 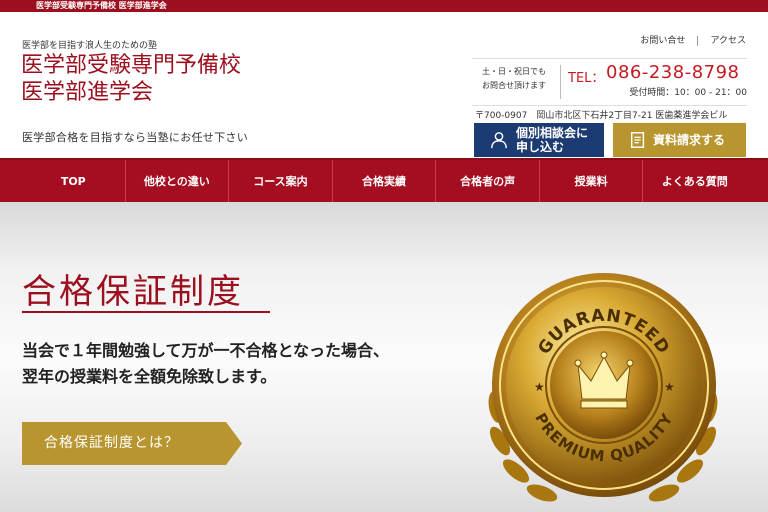 I want to click on nav-item-courses: コース案内, so click(x=280, y=181).